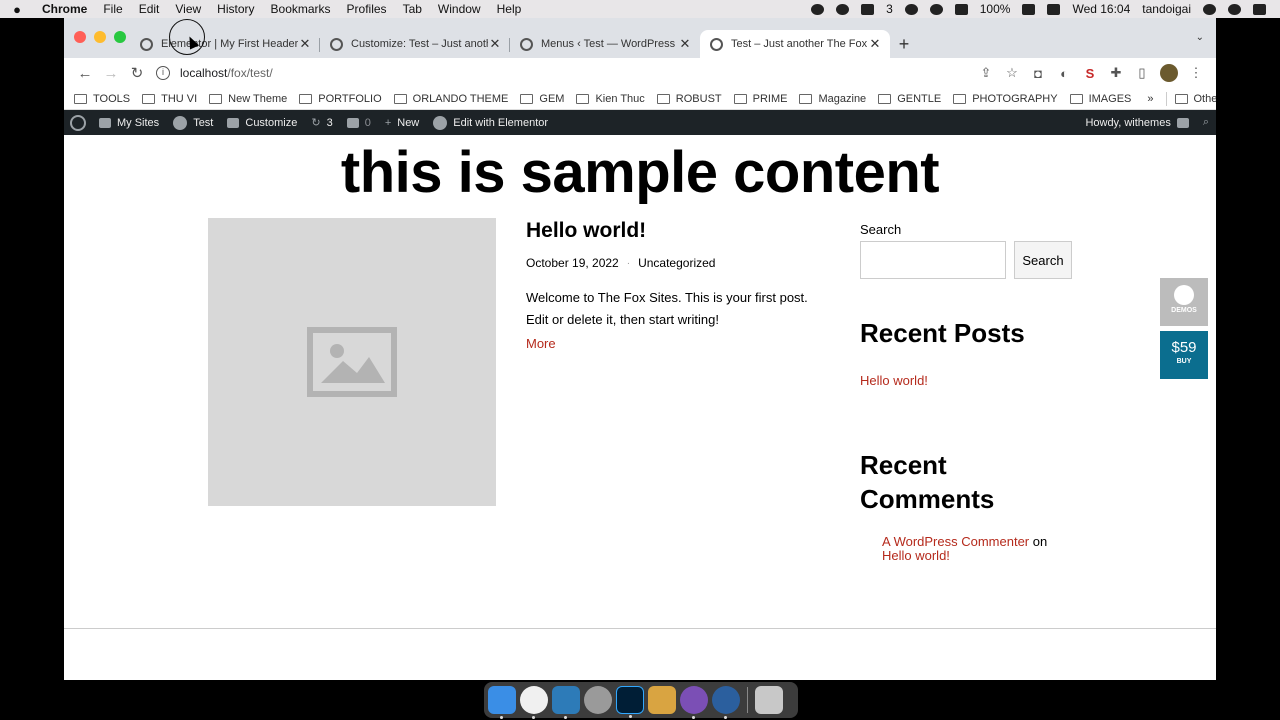  I want to click on bookmark-folder: IMAGES, so click(1100, 99).